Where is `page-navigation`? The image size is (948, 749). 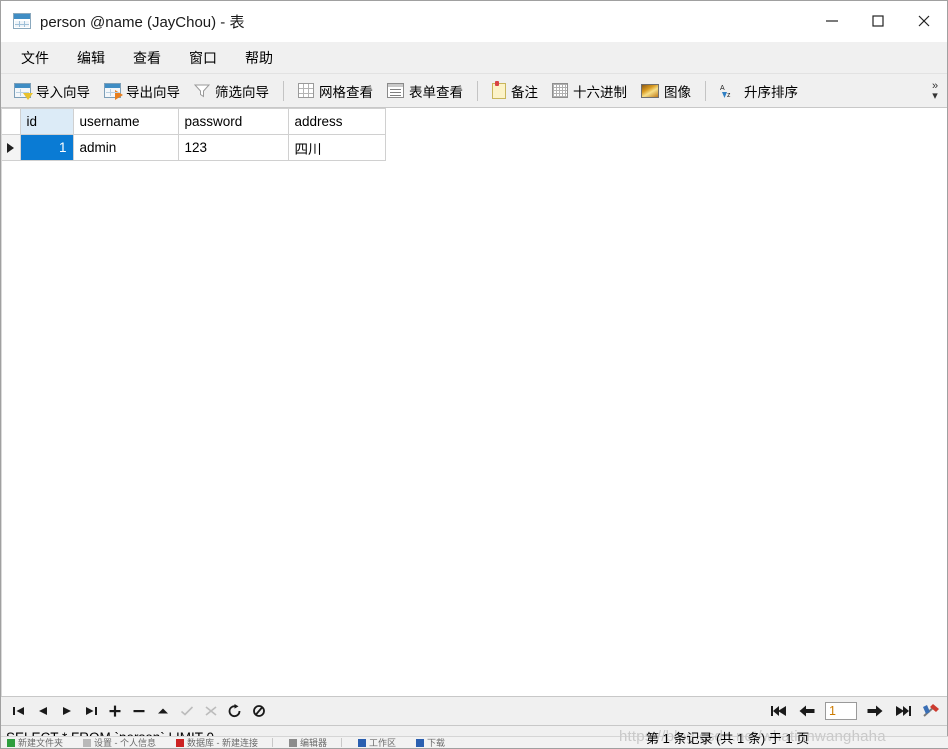
page-navigation is located at coordinates (855, 711).